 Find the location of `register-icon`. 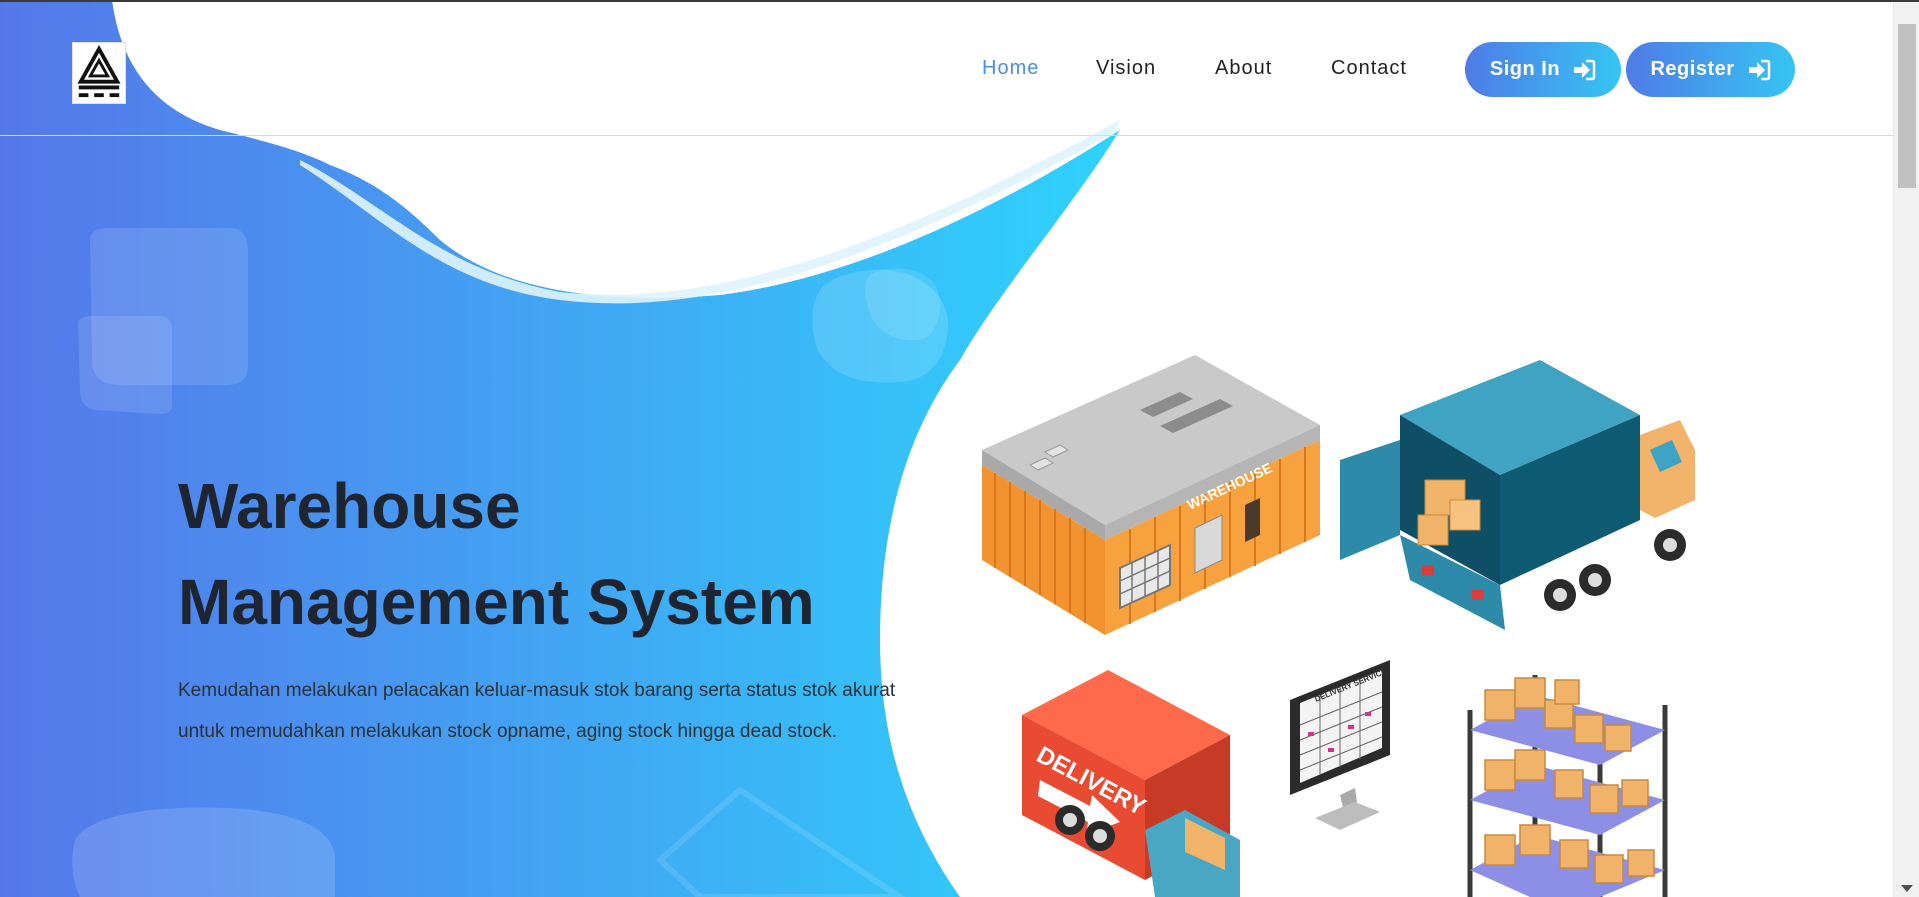

register-icon is located at coordinates (1759, 69).